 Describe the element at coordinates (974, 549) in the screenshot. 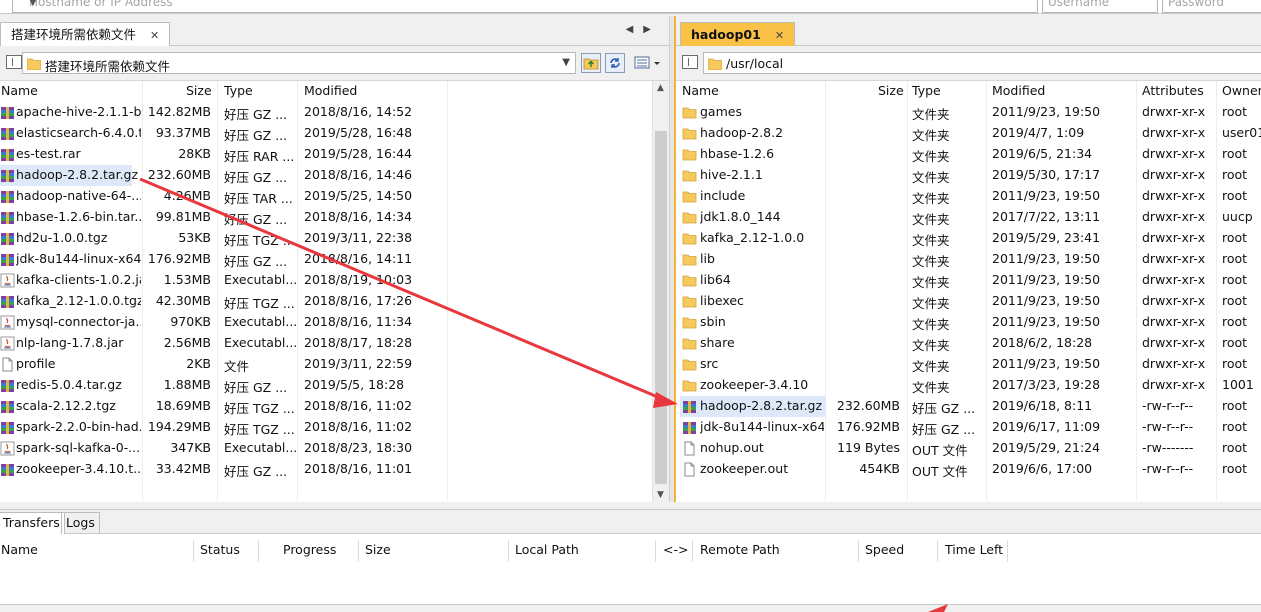

I see `column-time-left: Time Left` at that location.